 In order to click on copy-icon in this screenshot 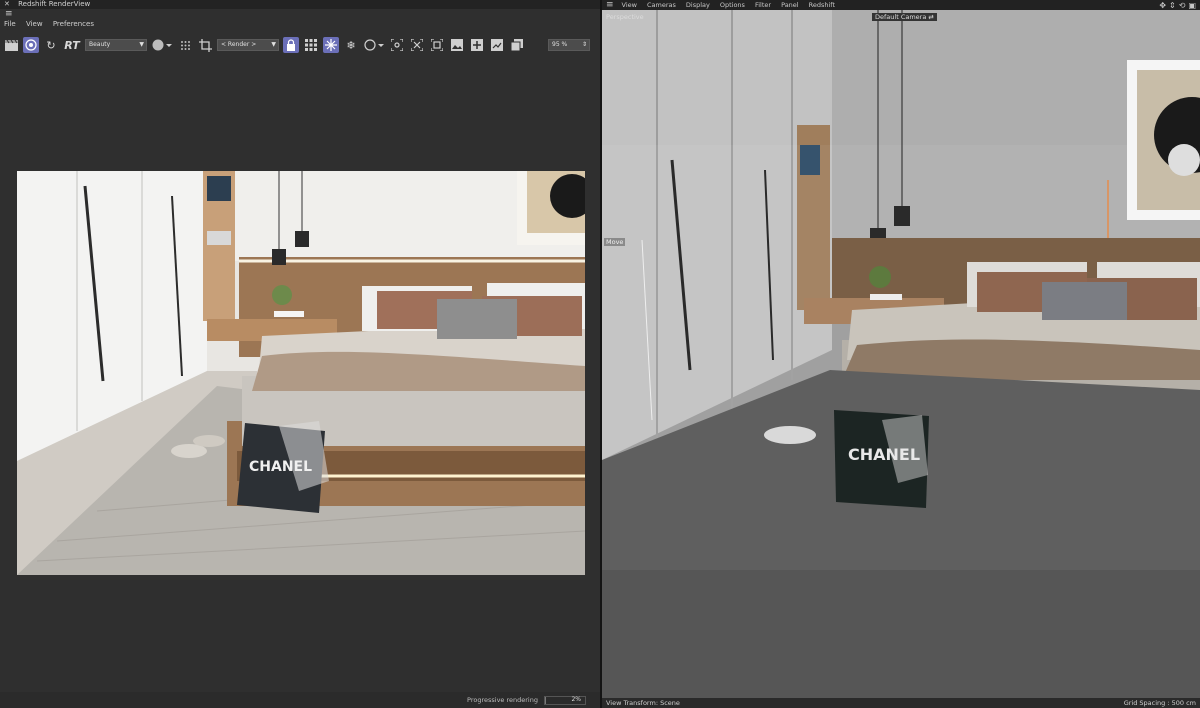, I will do `click(517, 45)`.